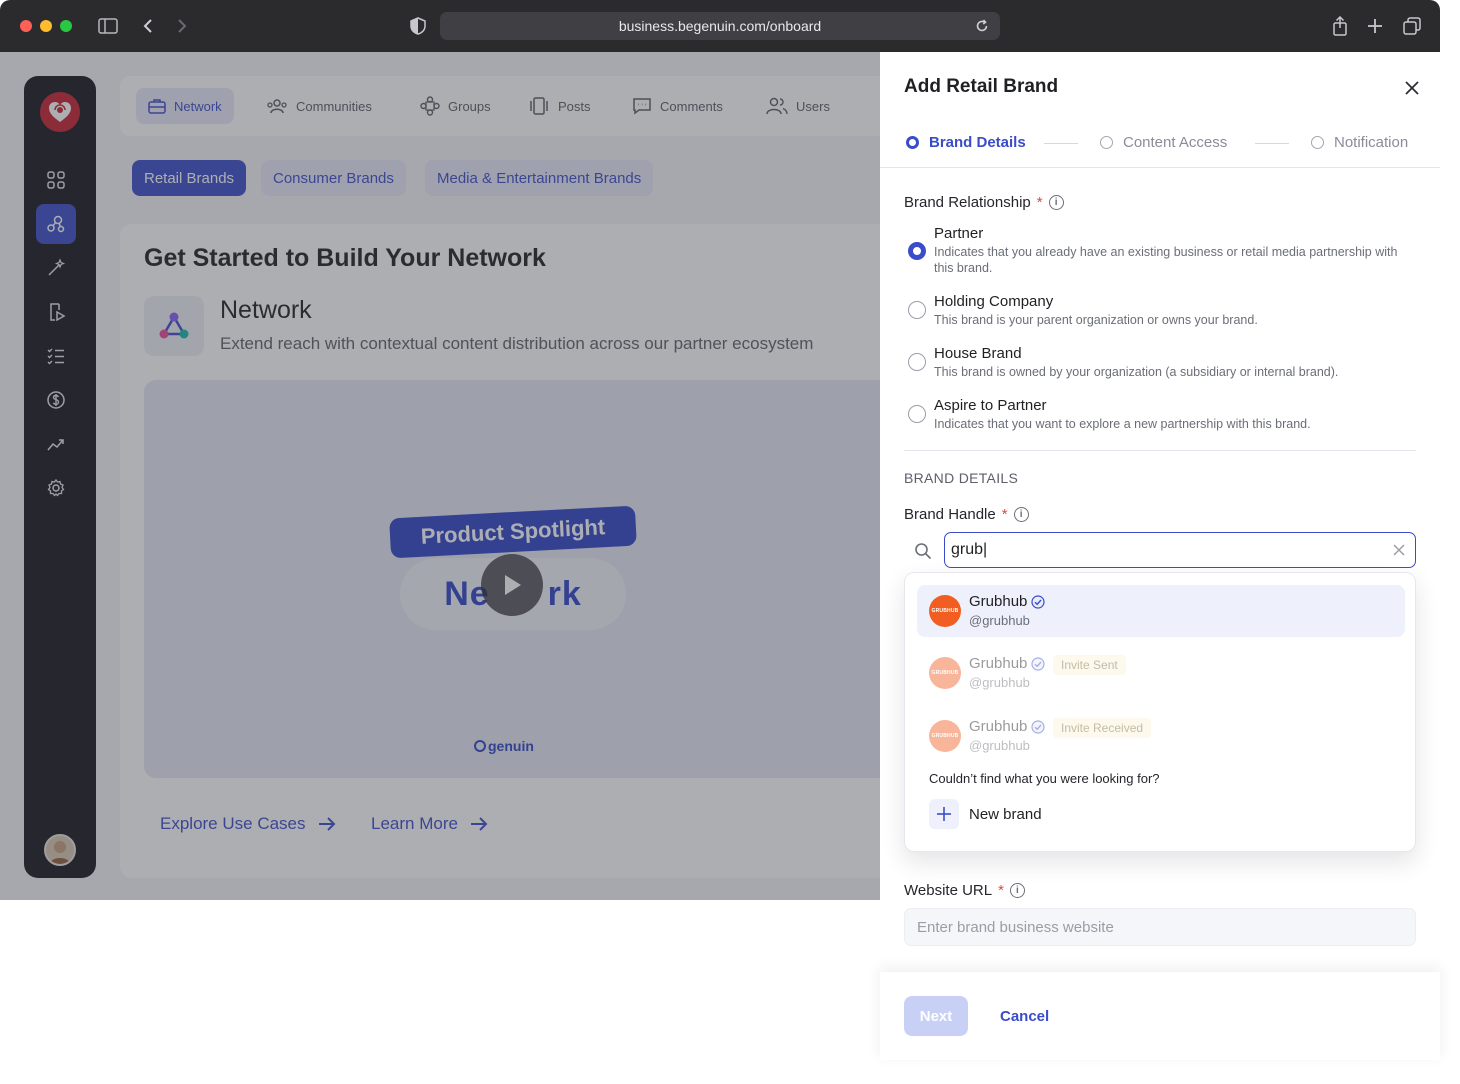 Image resolution: width=1460 pixels, height=1084 pixels. I want to click on step-notification-label: Notification, so click(1371, 142).